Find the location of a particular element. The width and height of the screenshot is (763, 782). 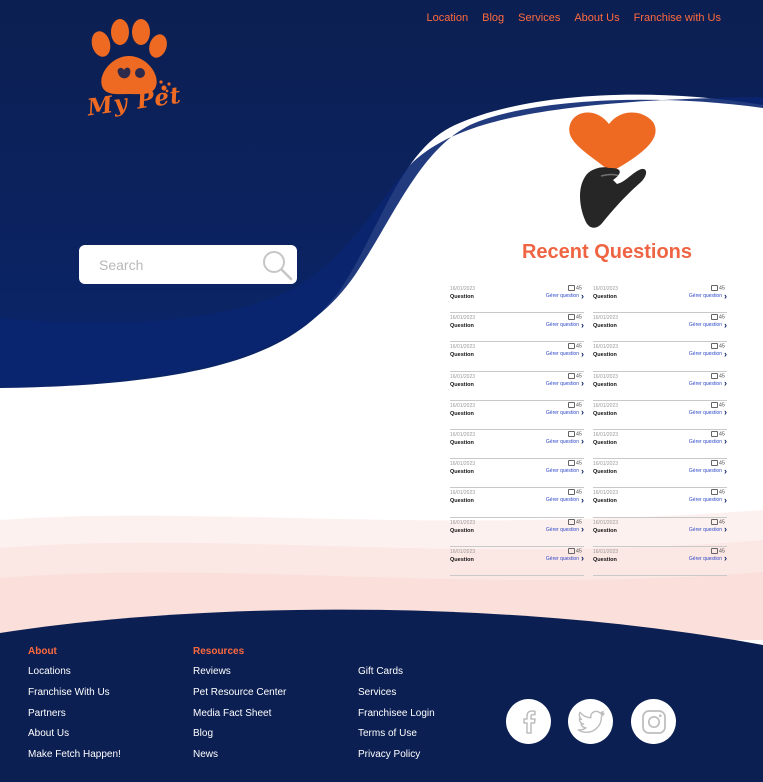

footer-link-about-us: About Us is located at coordinates (74, 738).